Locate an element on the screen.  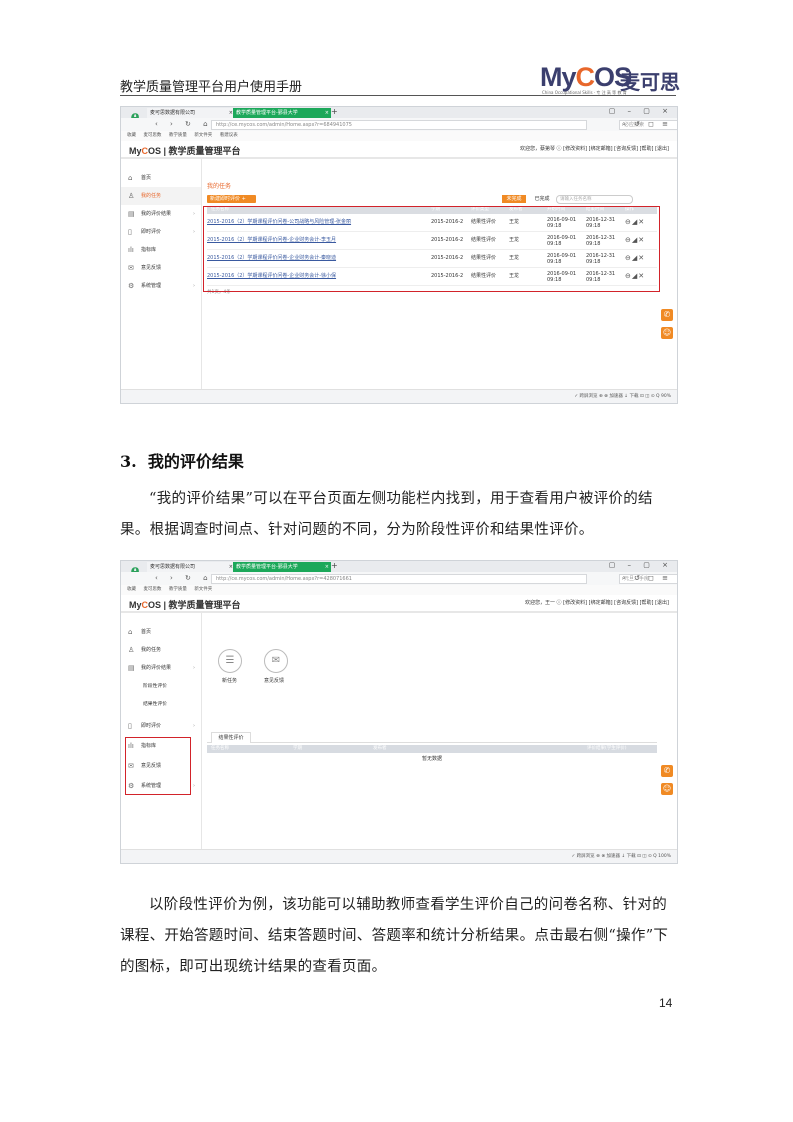
breadcrumb: 我的任务 is located at coordinates (219, 186).